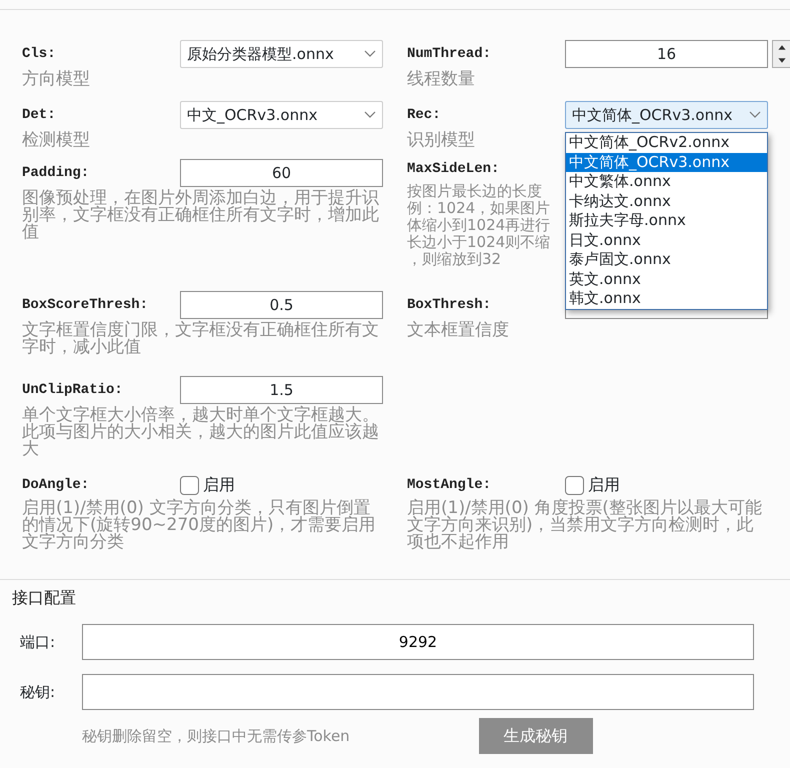 This screenshot has width=790, height=768. I want to click on description-line: 体缩小到1024再进行, so click(479, 225).